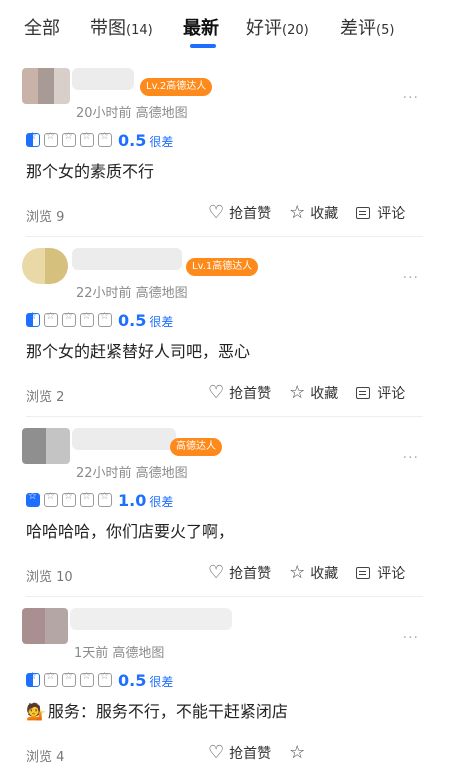 The height and width of the screenshot is (769, 449). Describe the element at coordinates (222, 267) in the screenshot. I see `level-badge: Lv.1高德达人` at that location.